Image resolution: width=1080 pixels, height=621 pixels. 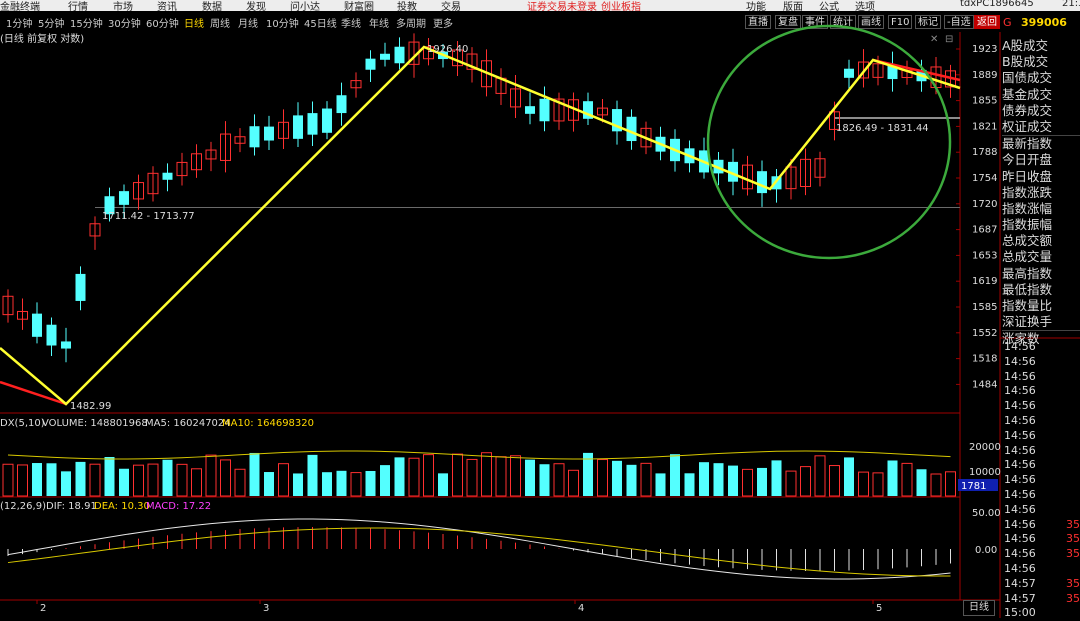 I want to click on month-label: 2, so click(x=43, y=608).